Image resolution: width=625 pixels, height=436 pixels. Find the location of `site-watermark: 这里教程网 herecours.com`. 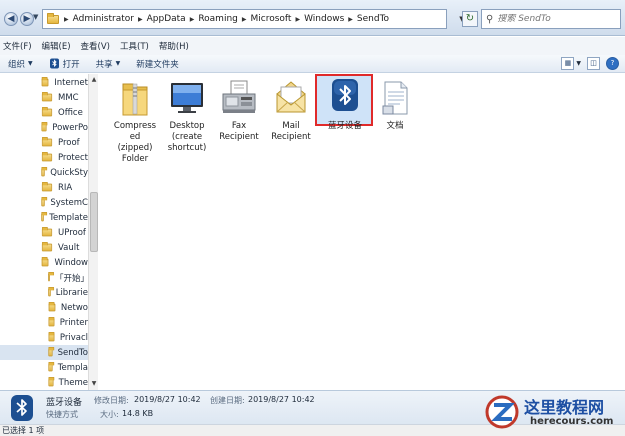

site-watermark: 这里教程网 herecours.com is located at coordinates (552, 412).